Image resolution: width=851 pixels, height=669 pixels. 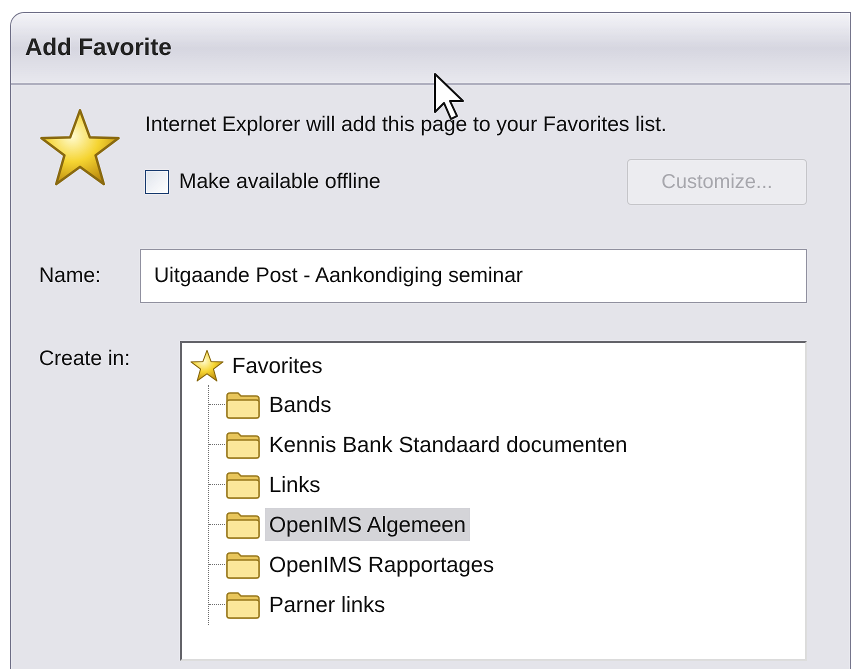 What do you see at coordinates (294, 484) in the screenshot?
I see `tree-item: Links` at bounding box center [294, 484].